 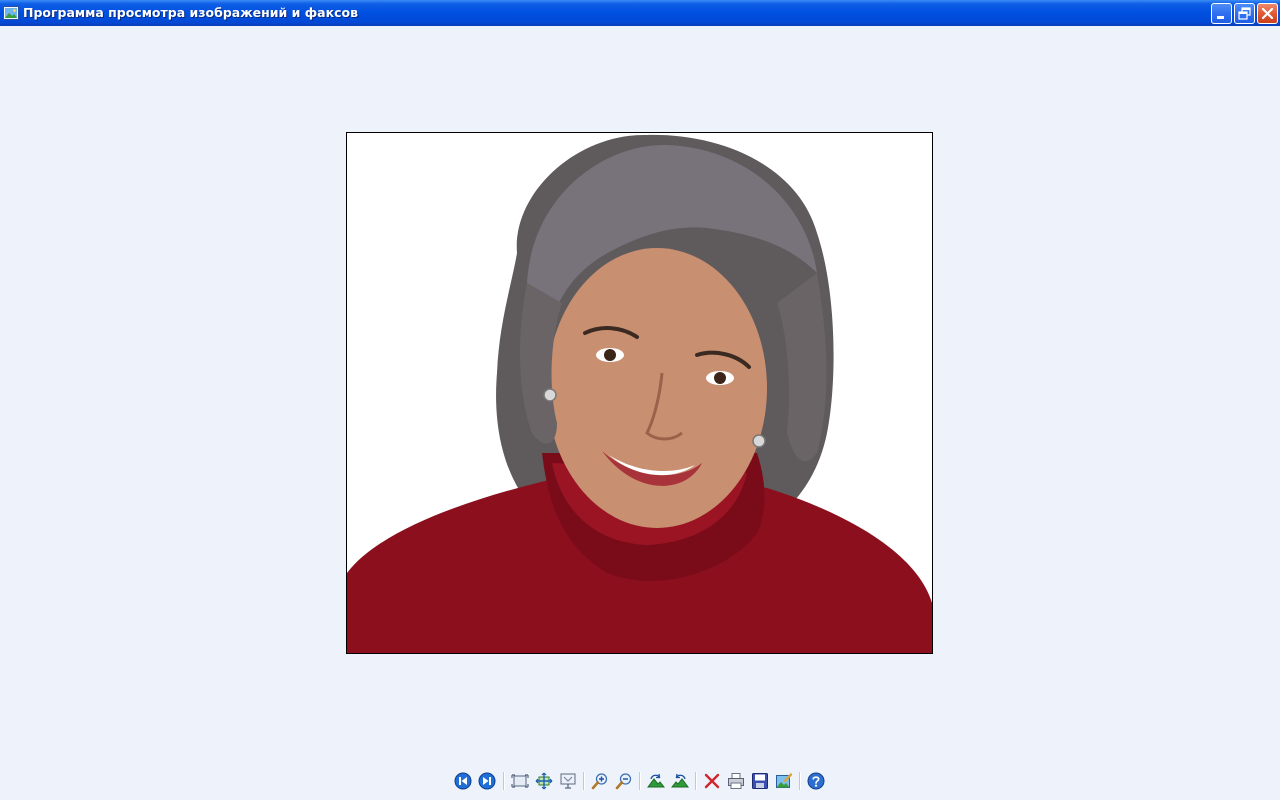 What do you see at coordinates (544, 781) in the screenshot?
I see `actual-size-icon` at bounding box center [544, 781].